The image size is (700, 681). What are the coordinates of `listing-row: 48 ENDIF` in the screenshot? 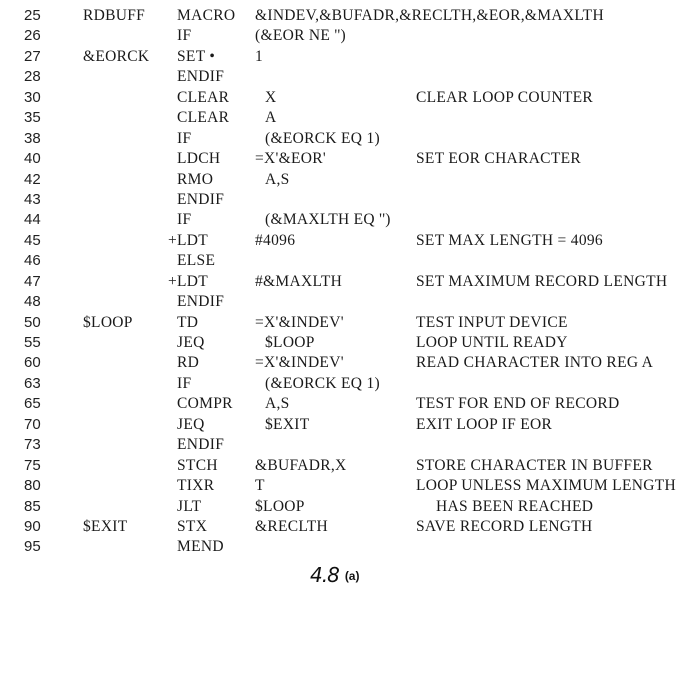 It's located at (350, 302).